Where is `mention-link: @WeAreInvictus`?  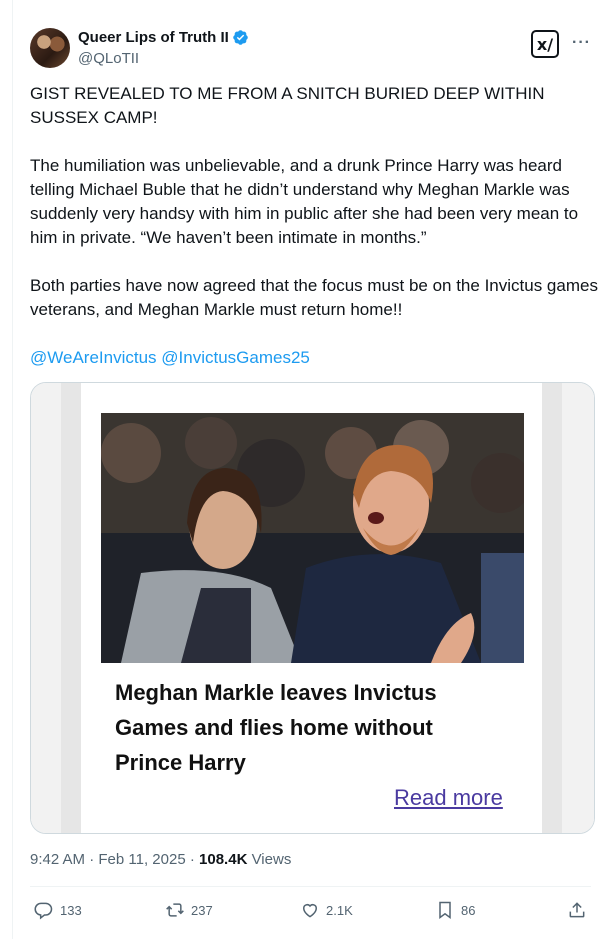 mention-link: @WeAreInvictus is located at coordinates (93, 357).